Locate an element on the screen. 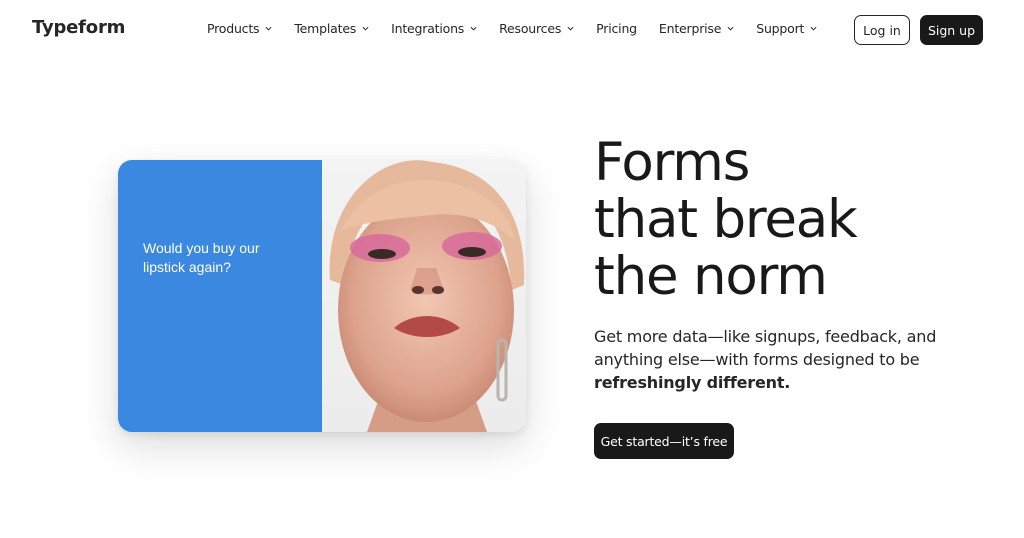  headline-line: Forms is located at coordinates (672, 162).